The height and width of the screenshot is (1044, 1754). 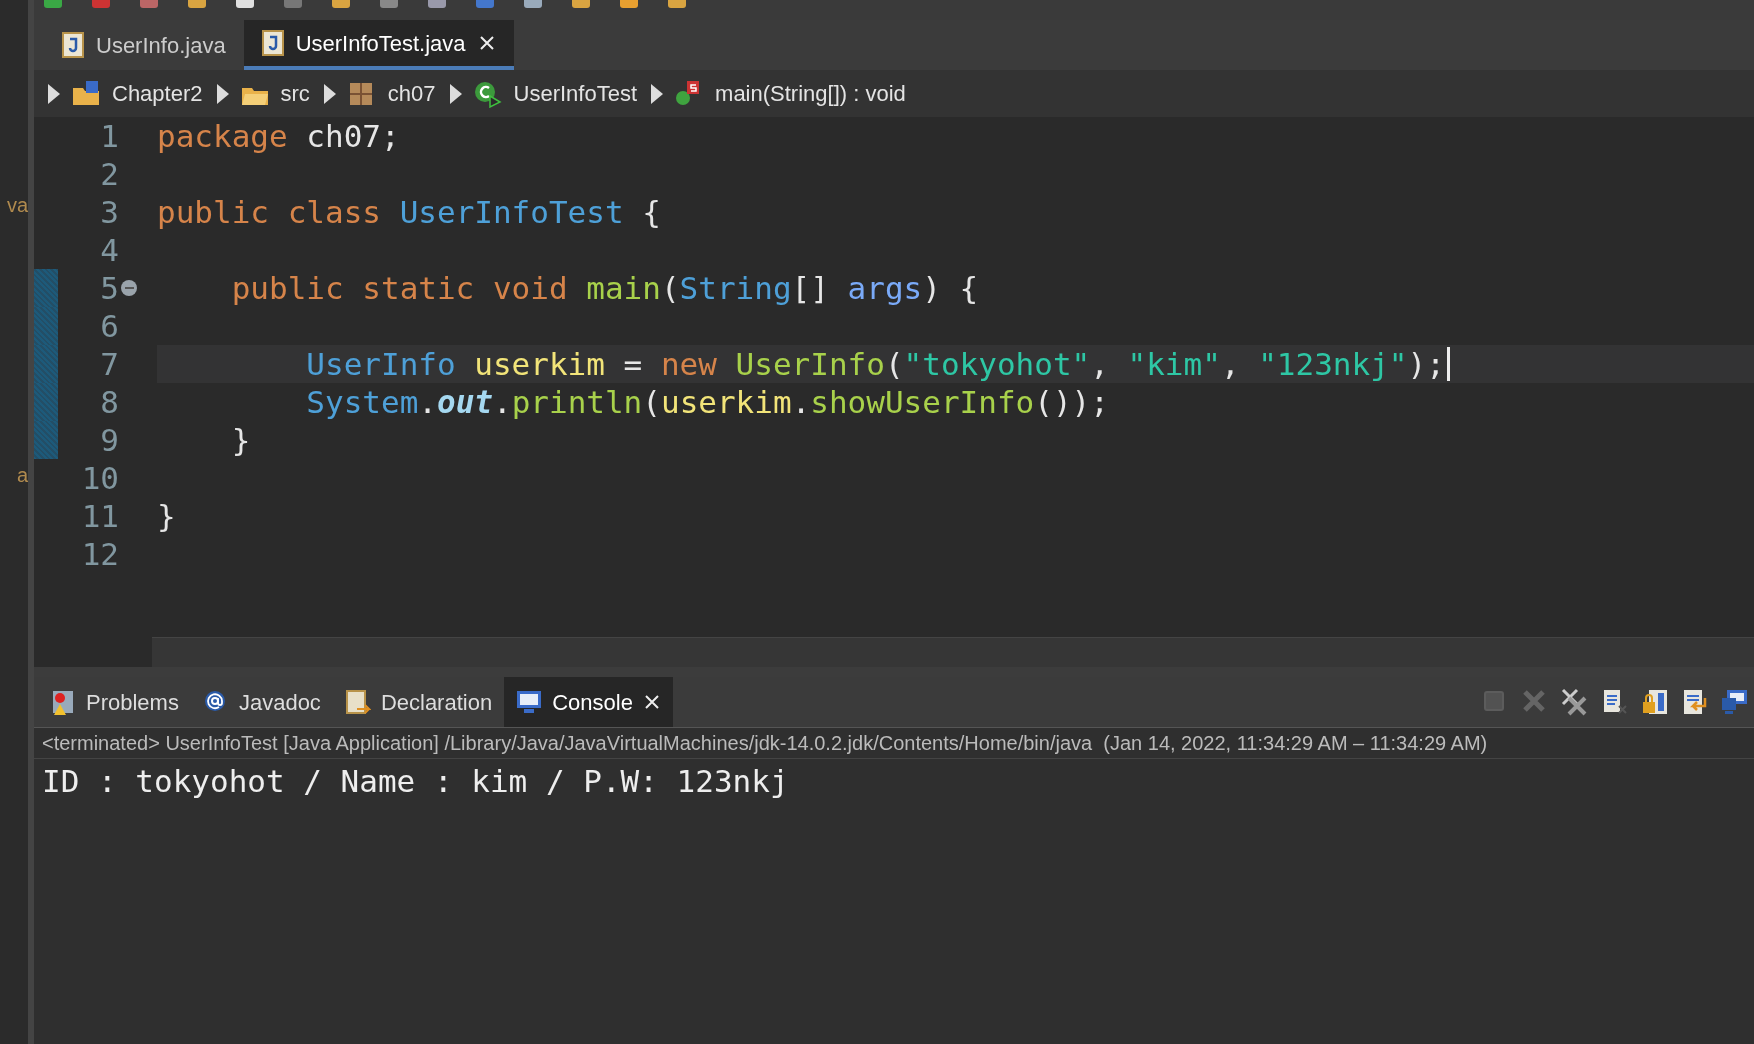 What do you see at coordinates (109, 288) in the screenshot?
I see `line-number: 5` at bounding box center [109, 288].